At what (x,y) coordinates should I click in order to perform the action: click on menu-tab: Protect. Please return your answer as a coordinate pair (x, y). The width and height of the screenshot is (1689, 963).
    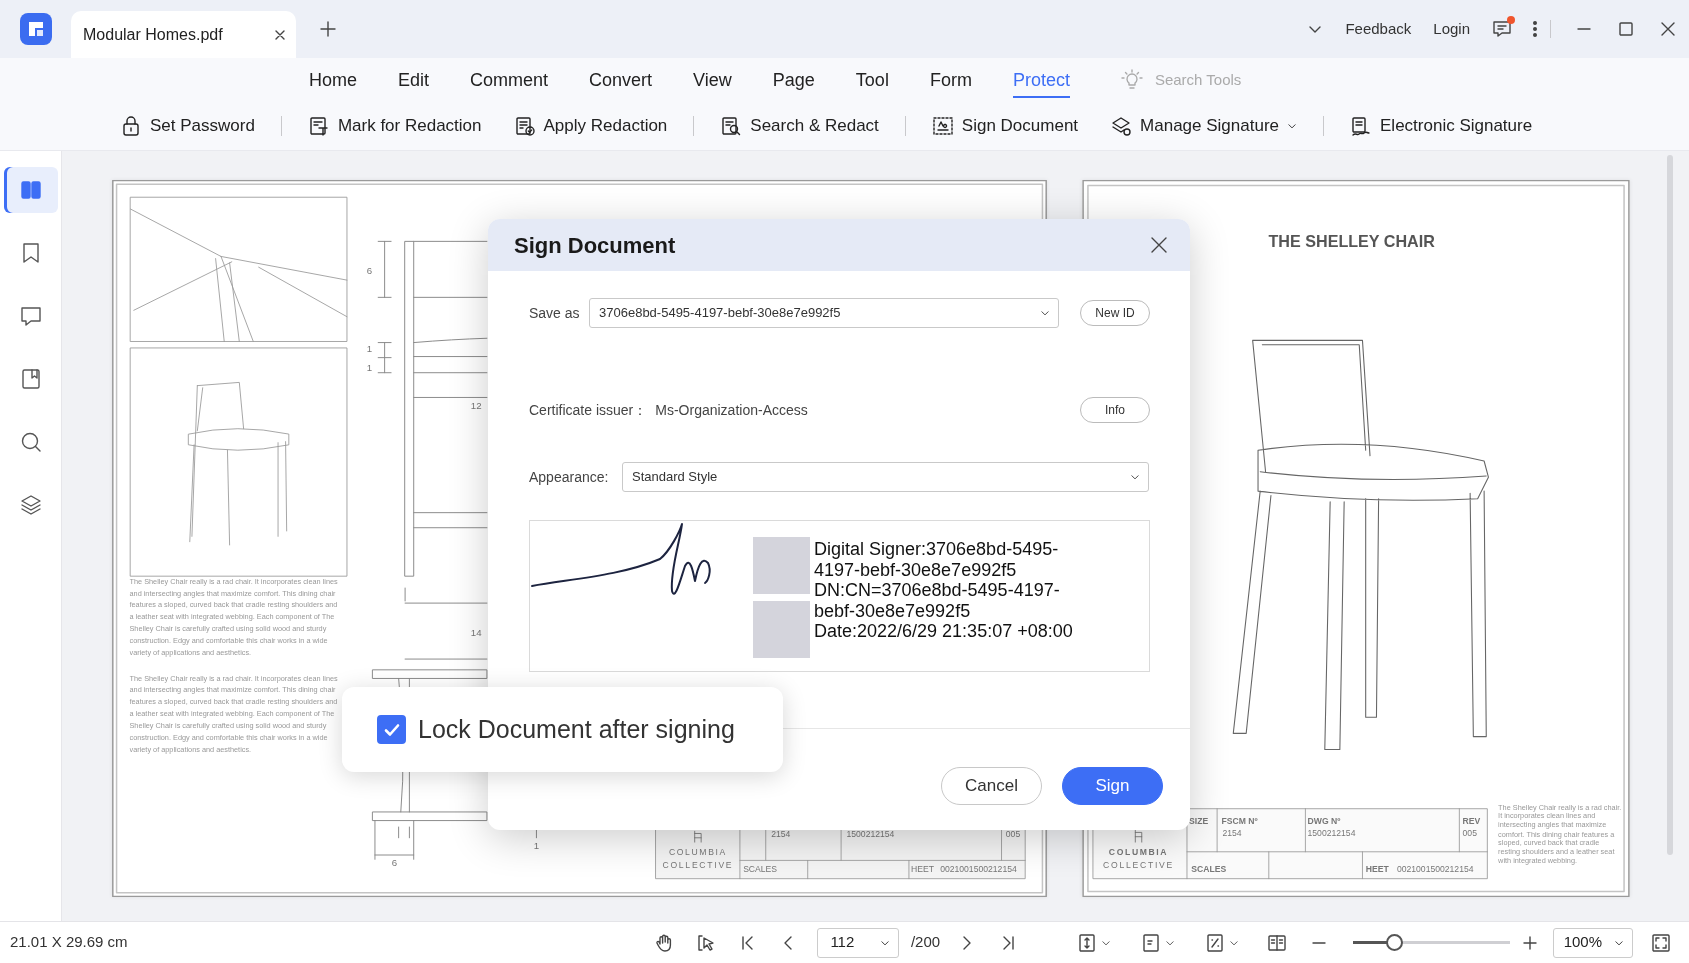
    Looking at the image, I should click on (1041, 80).